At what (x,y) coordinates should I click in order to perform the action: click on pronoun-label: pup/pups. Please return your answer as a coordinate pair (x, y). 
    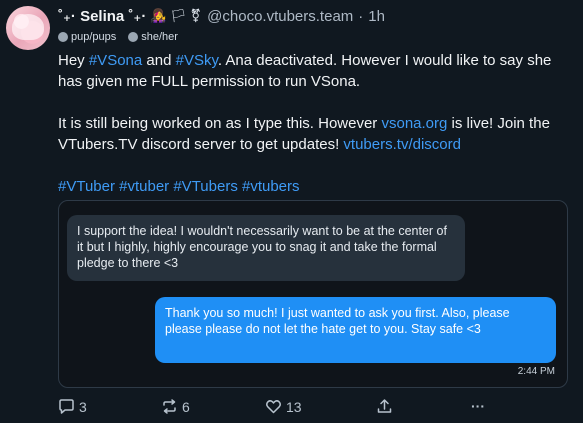
    Looking at the image, I should click on (94, 37).